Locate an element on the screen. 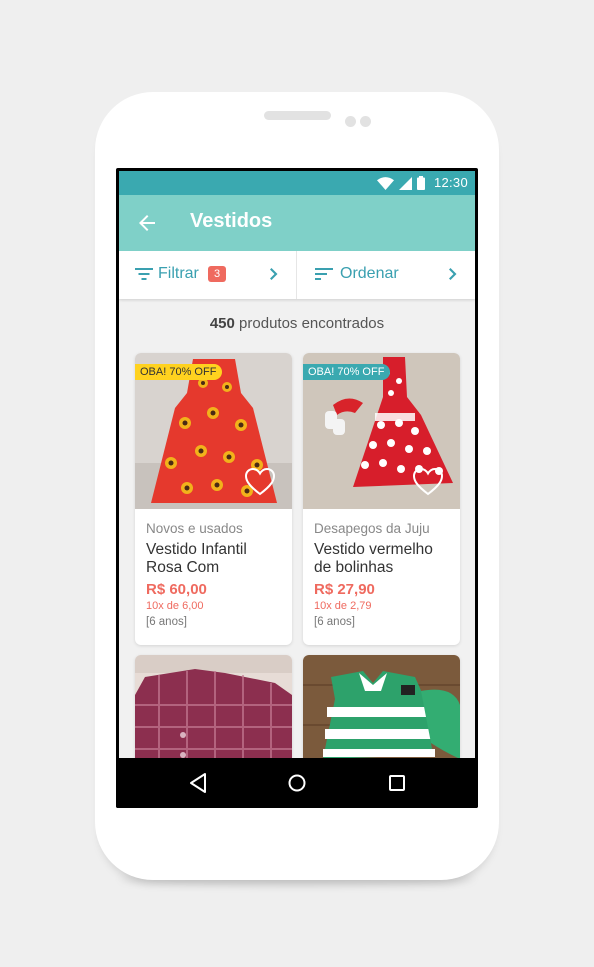  arrow-back-icon is located at coordinates (147, 223).